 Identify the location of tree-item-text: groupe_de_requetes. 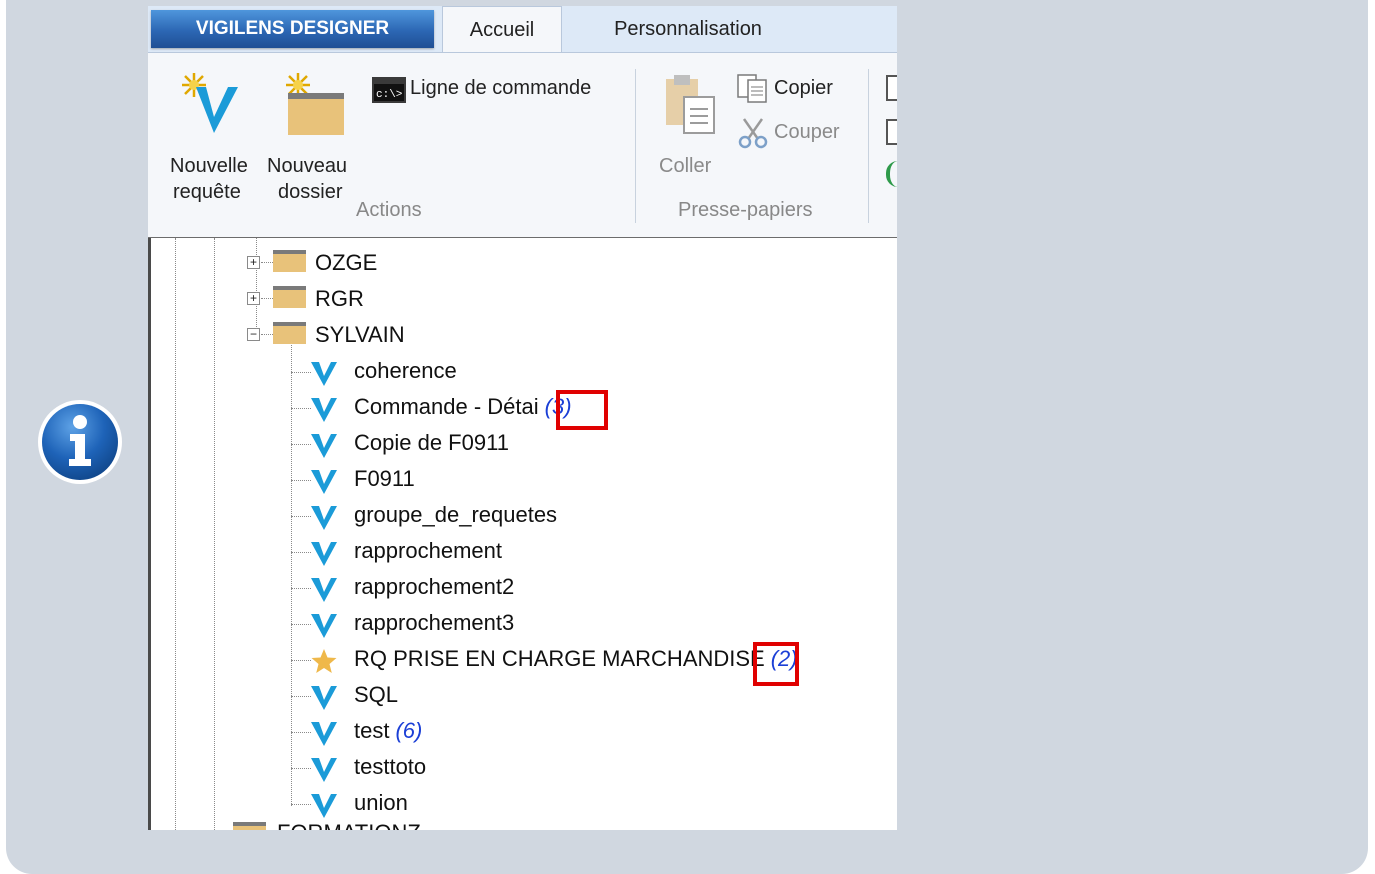
(456, 514).